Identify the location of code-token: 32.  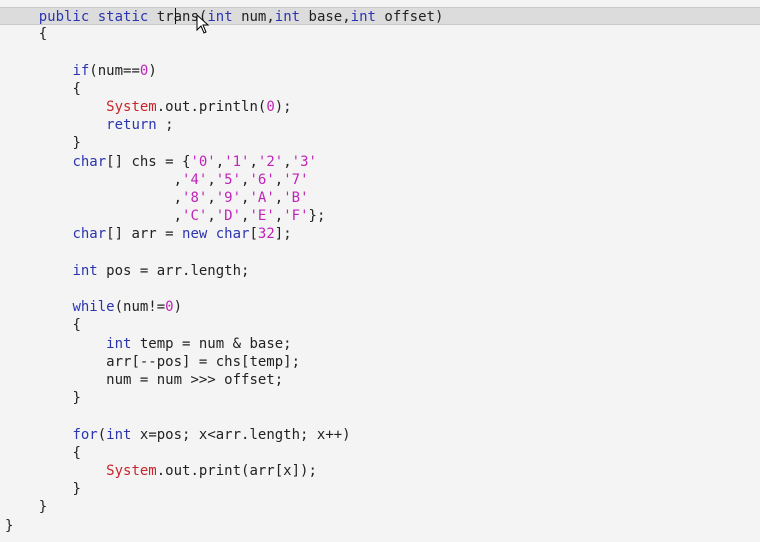
(266, 234).